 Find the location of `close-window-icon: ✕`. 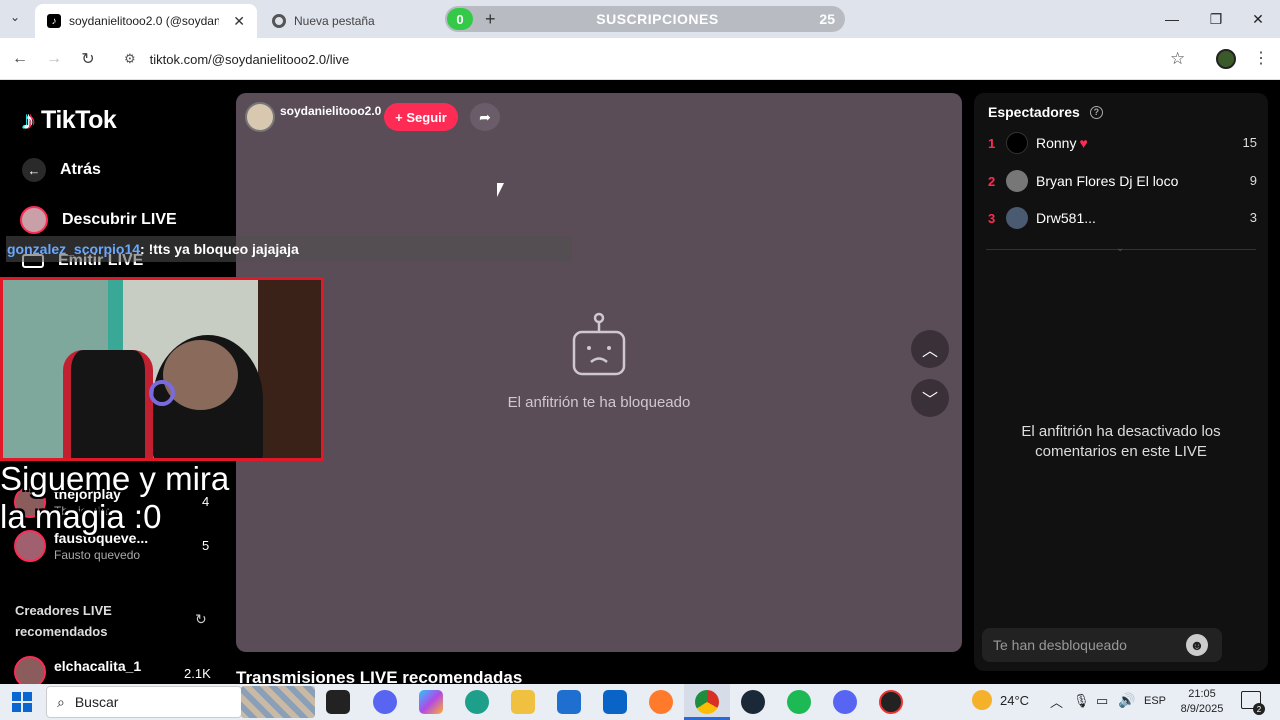

close-window-icon: ✕ is located at coordinates (1258, 19).